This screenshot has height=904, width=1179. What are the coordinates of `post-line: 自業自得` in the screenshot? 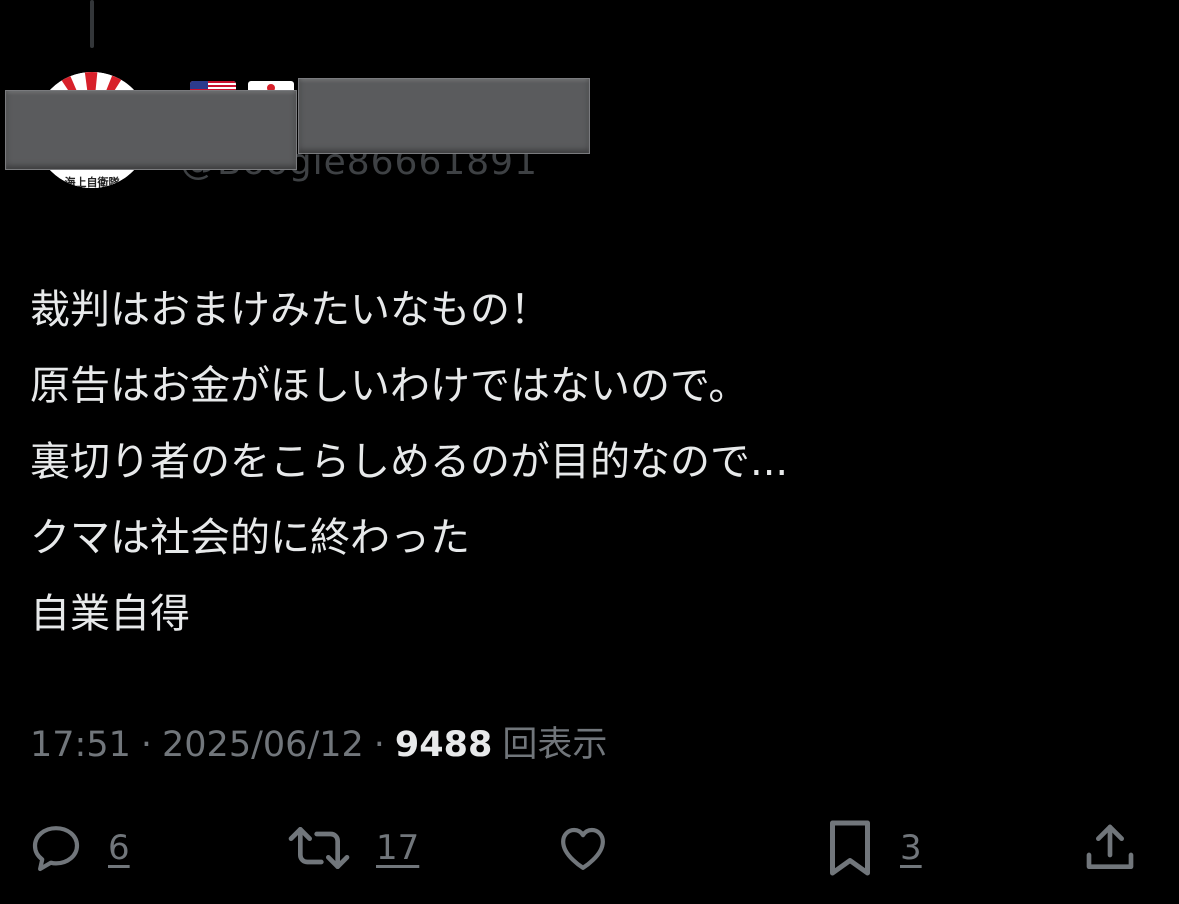 It's located at (110, 614).